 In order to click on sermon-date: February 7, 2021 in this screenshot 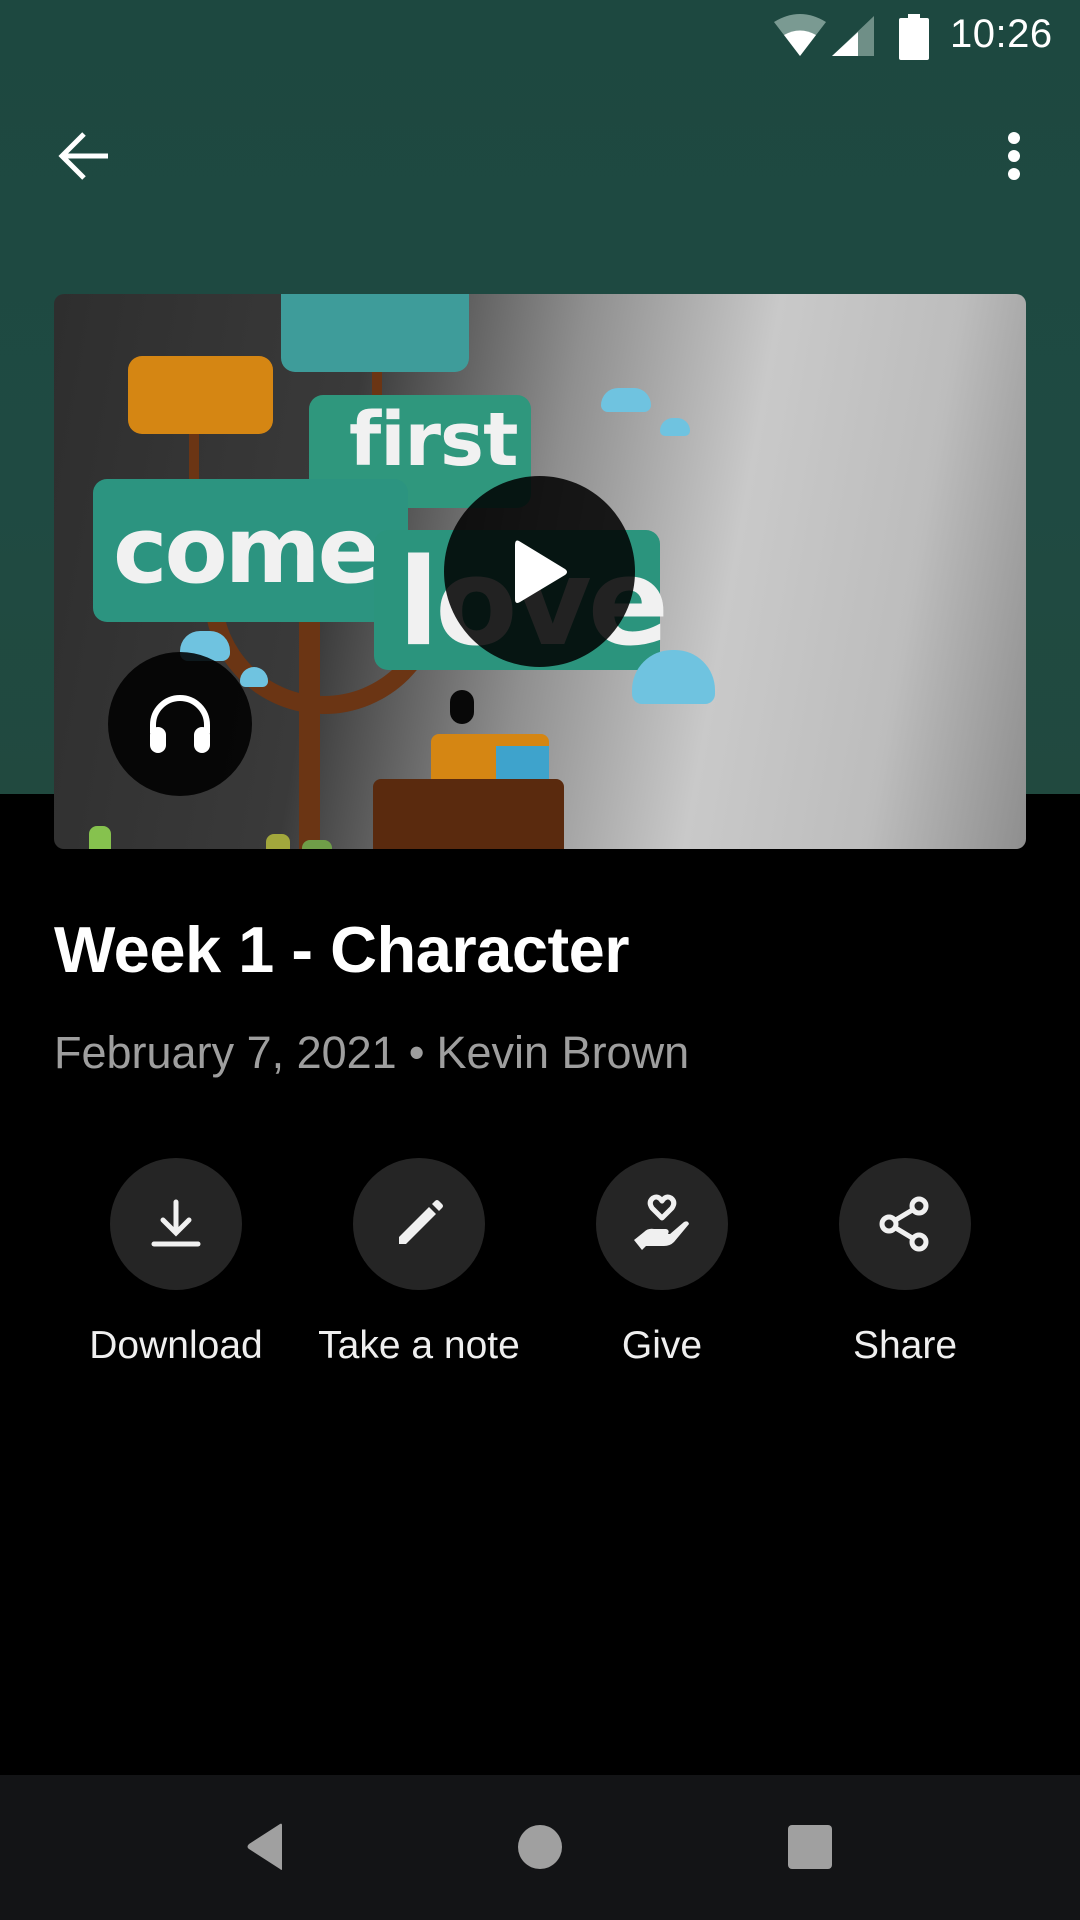, I will do `click(225, 1052)`.